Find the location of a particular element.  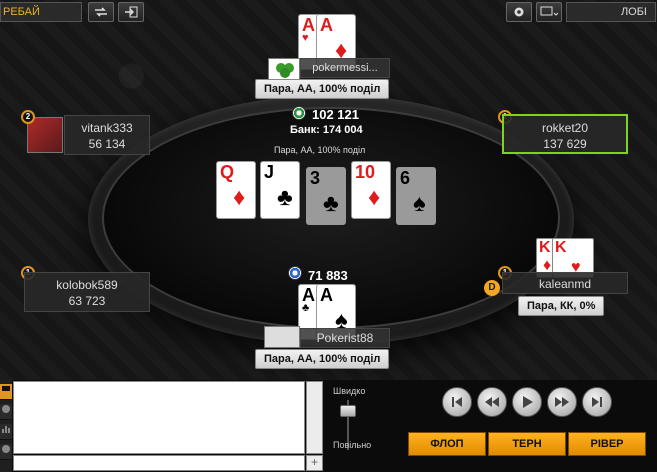

rewind-icon is located at coordinates (492, 402).